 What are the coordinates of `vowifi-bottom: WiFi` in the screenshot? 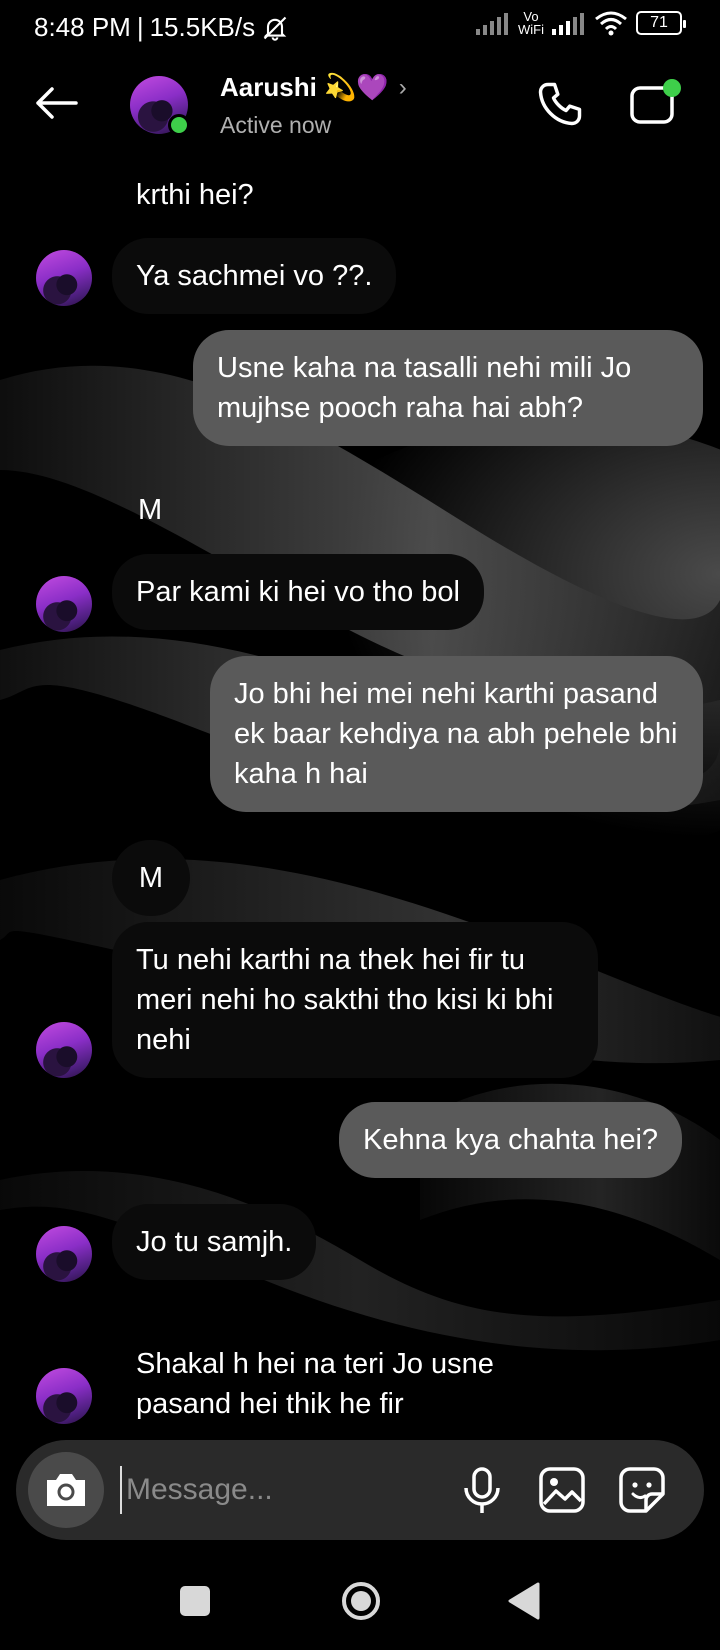 It's located at (531, 29).